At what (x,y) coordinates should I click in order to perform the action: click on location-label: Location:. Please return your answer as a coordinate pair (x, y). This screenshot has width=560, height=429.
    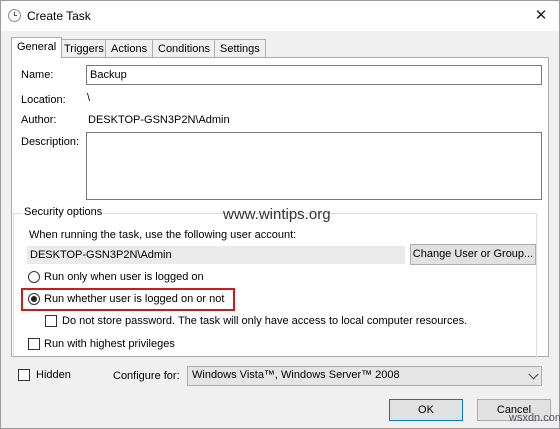
    Looking at the image, I should click on (43, 100).